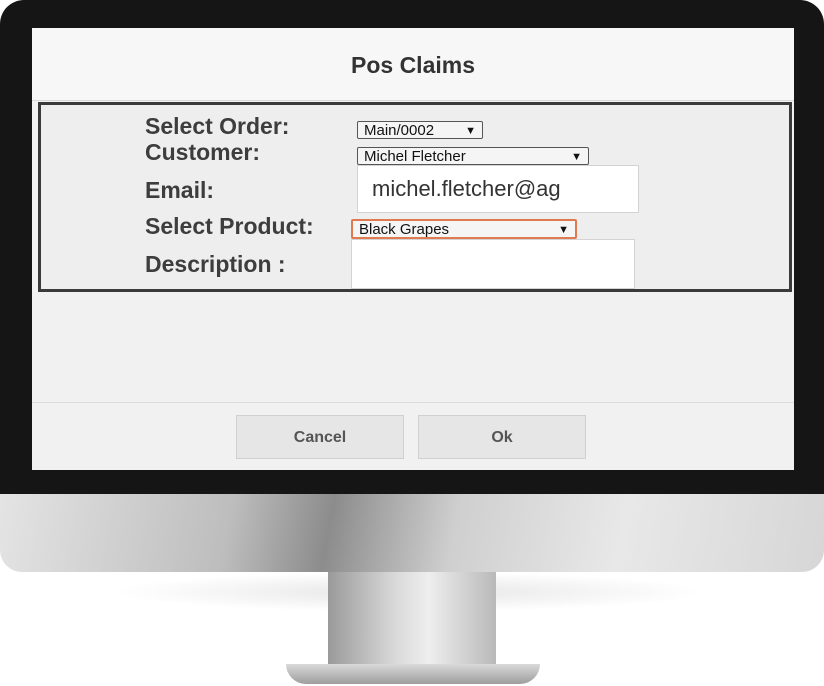 The height and width of the screenshot is (686, 824). I want to click on monitor-base, so click(413, 674).